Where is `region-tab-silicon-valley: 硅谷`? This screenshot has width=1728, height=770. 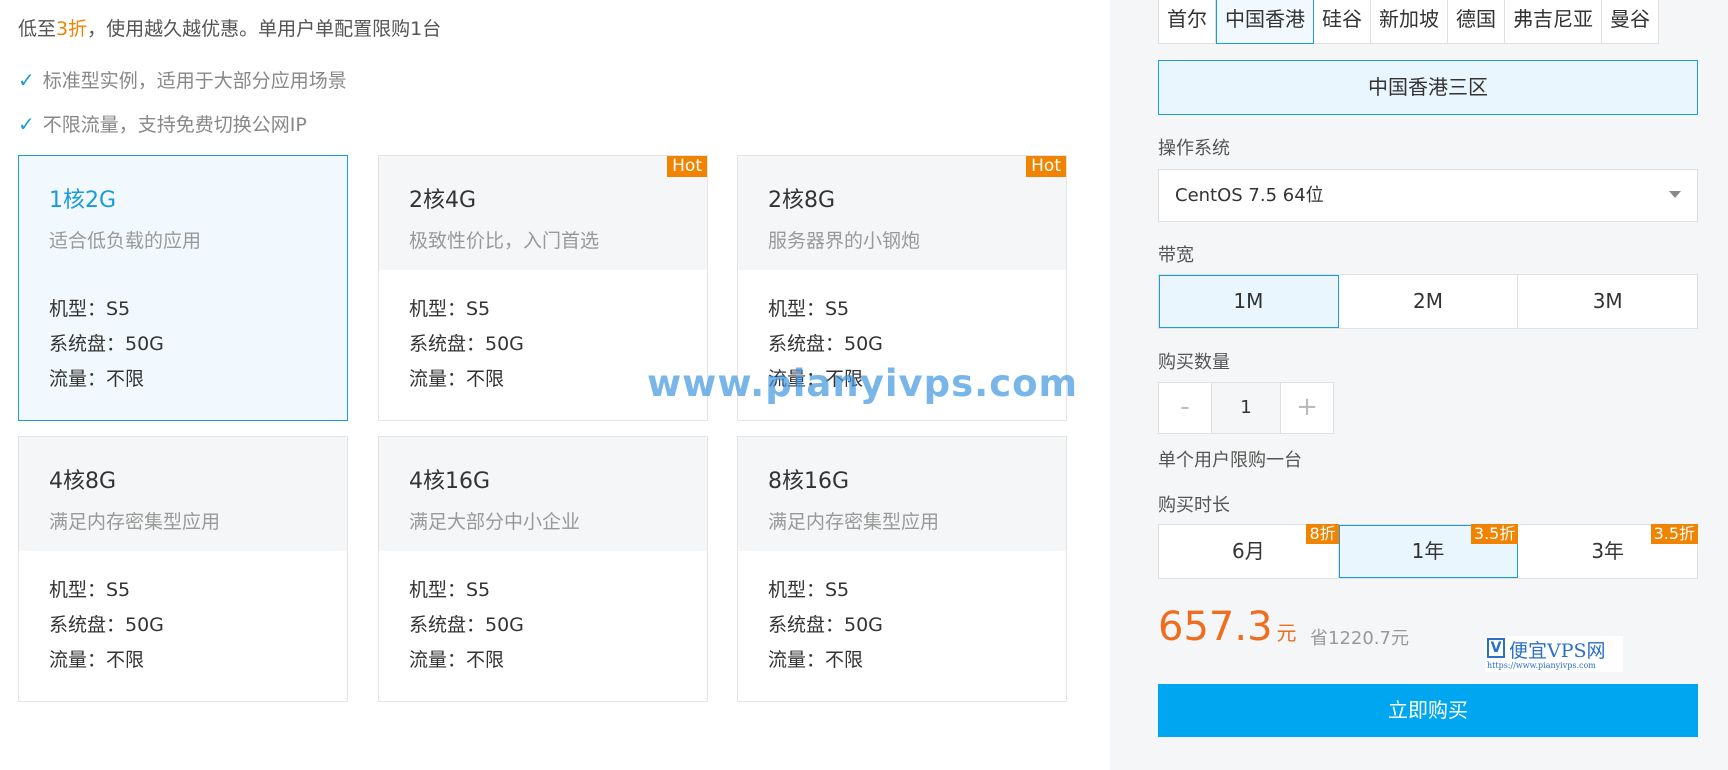
region-tab-silicon-valley: 硅谷 is located at coordinates (1342, 21).